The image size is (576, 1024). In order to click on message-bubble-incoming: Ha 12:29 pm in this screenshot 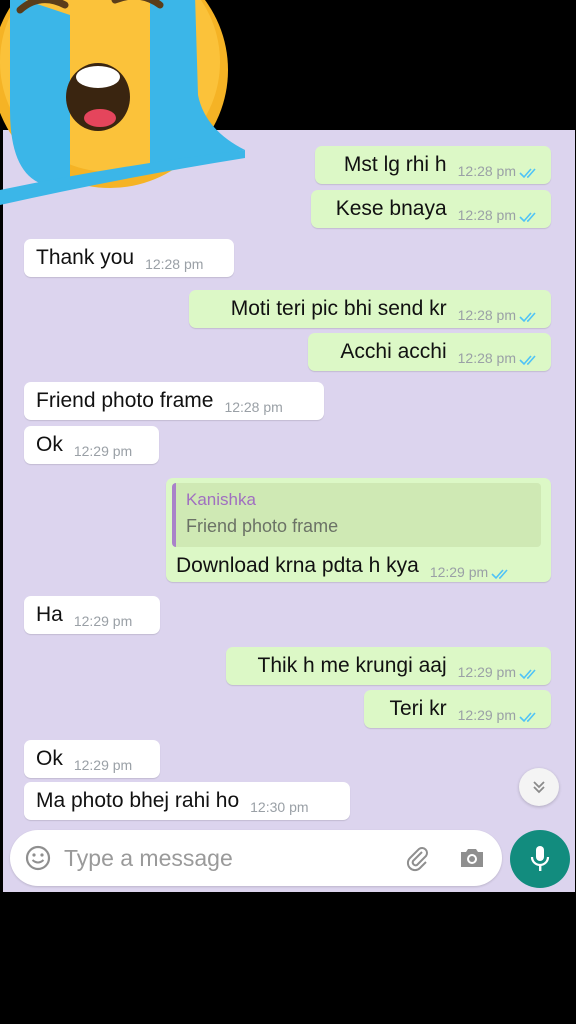, I will do `click(92, 615)`.